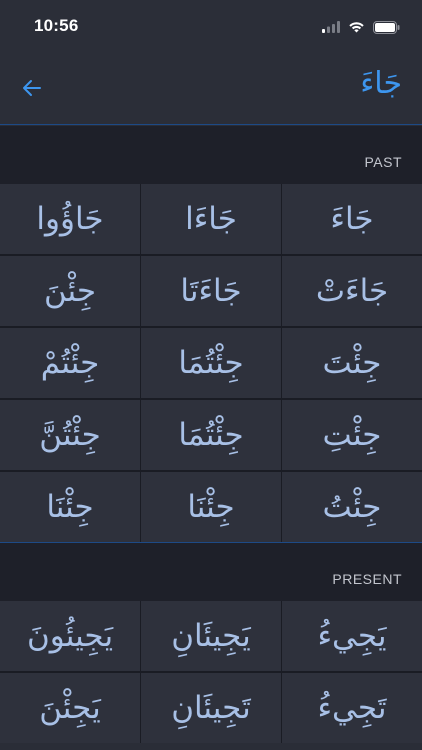  I want to click on conjugation-cell: تَجِيءُ, so click(352, 708).